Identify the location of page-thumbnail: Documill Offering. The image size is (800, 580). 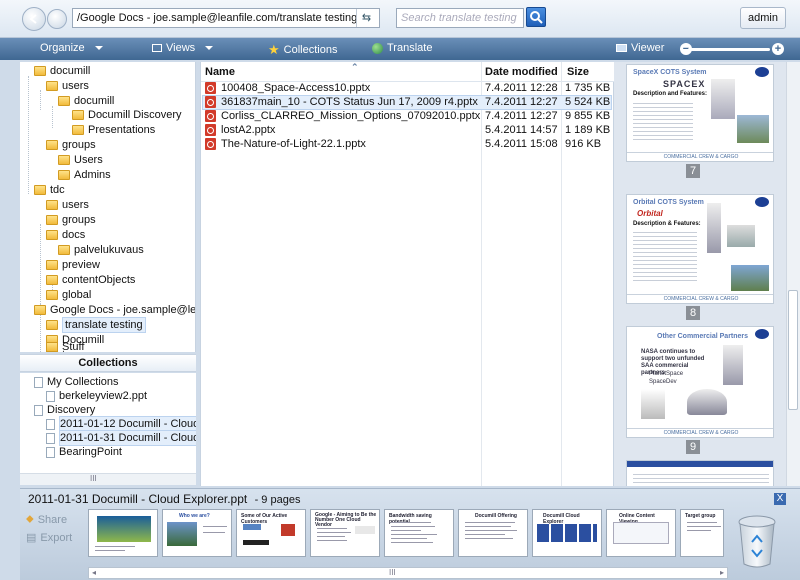
(493, 533).